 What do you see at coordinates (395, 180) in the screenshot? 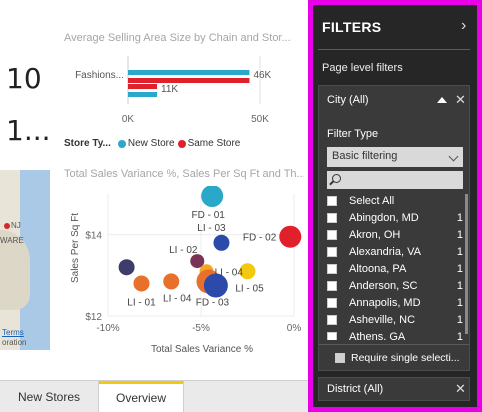
I see `filter-search-input` at bounding box center [395, 180].